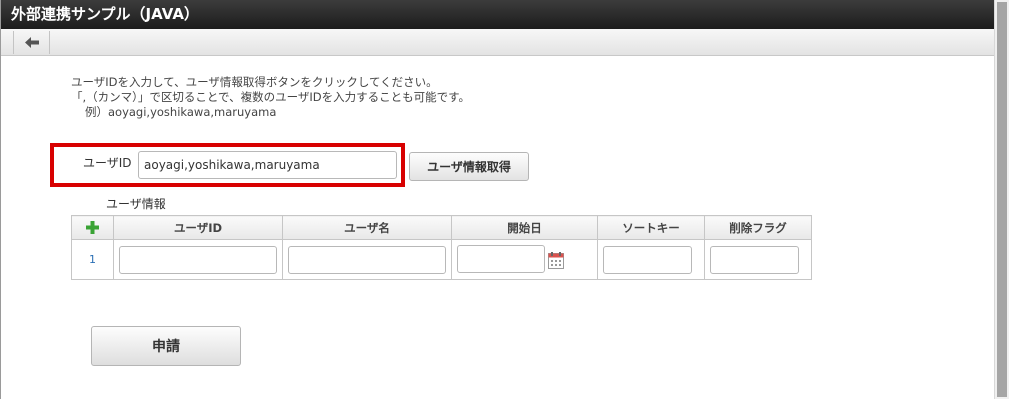 This screenshot has width=1009, height=399. What do you see at coordinates (501, 259) in the screenshot?
I see `row-start-date-input` at bounding box center [501, 259].